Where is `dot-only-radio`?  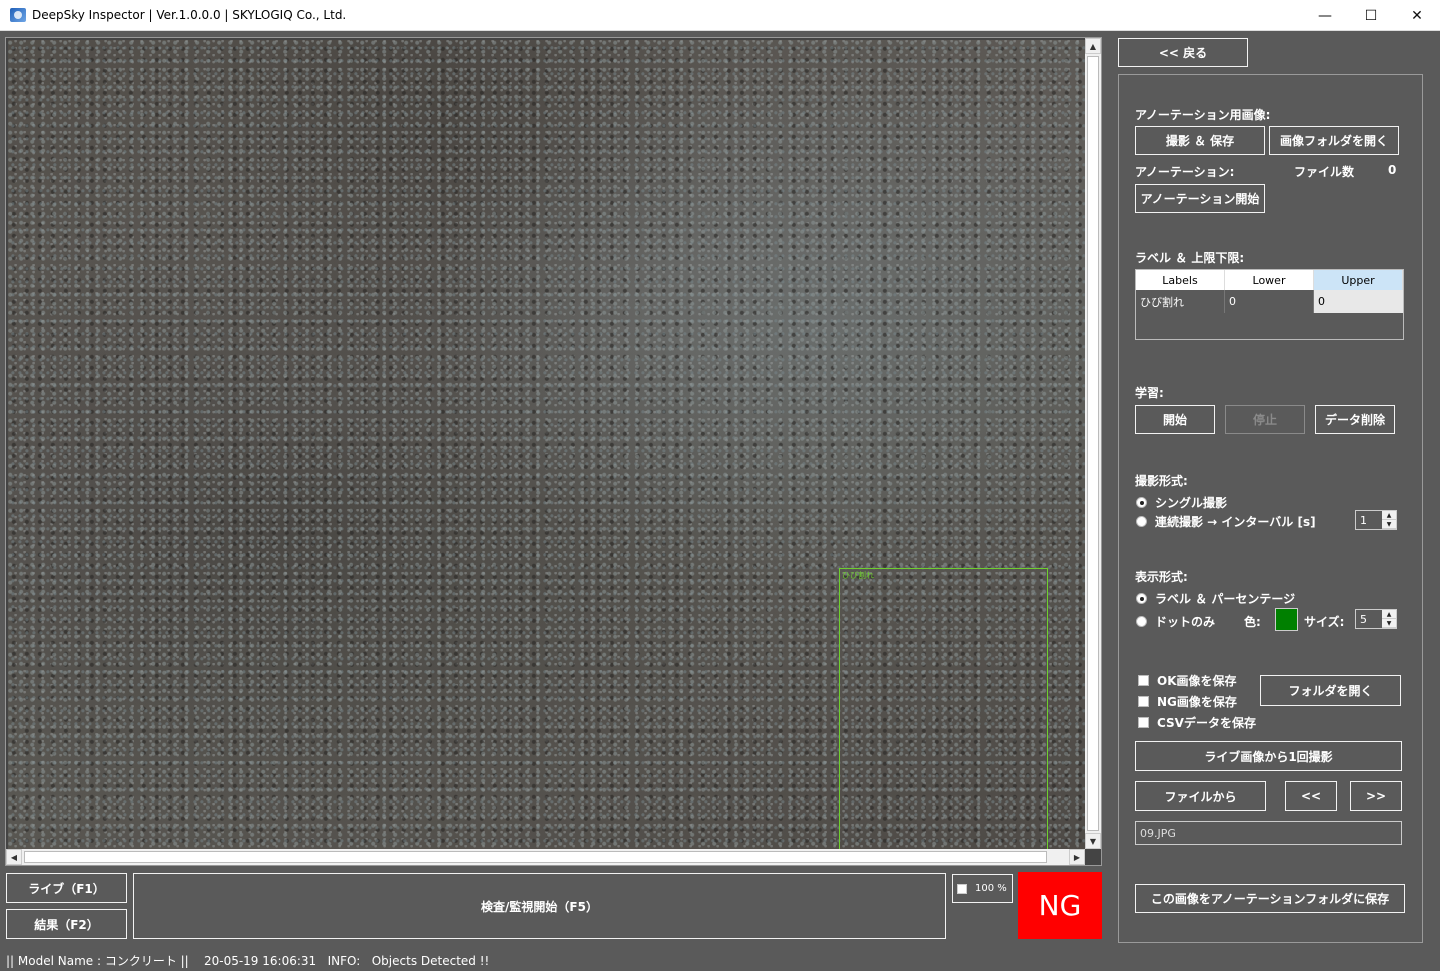
dot-only-radio is located at coordinates (1141, 621).